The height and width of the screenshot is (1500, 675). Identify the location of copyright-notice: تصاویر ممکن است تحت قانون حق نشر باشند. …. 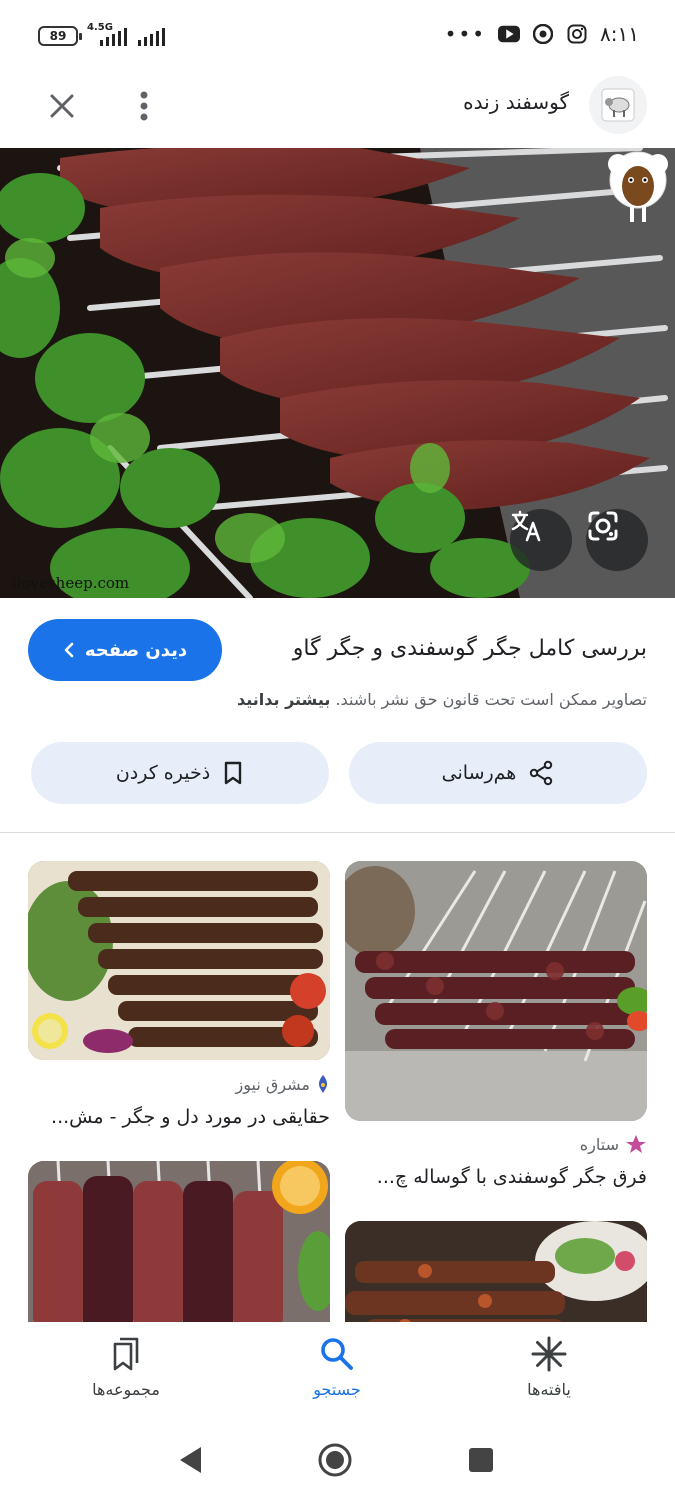
(337, 699).